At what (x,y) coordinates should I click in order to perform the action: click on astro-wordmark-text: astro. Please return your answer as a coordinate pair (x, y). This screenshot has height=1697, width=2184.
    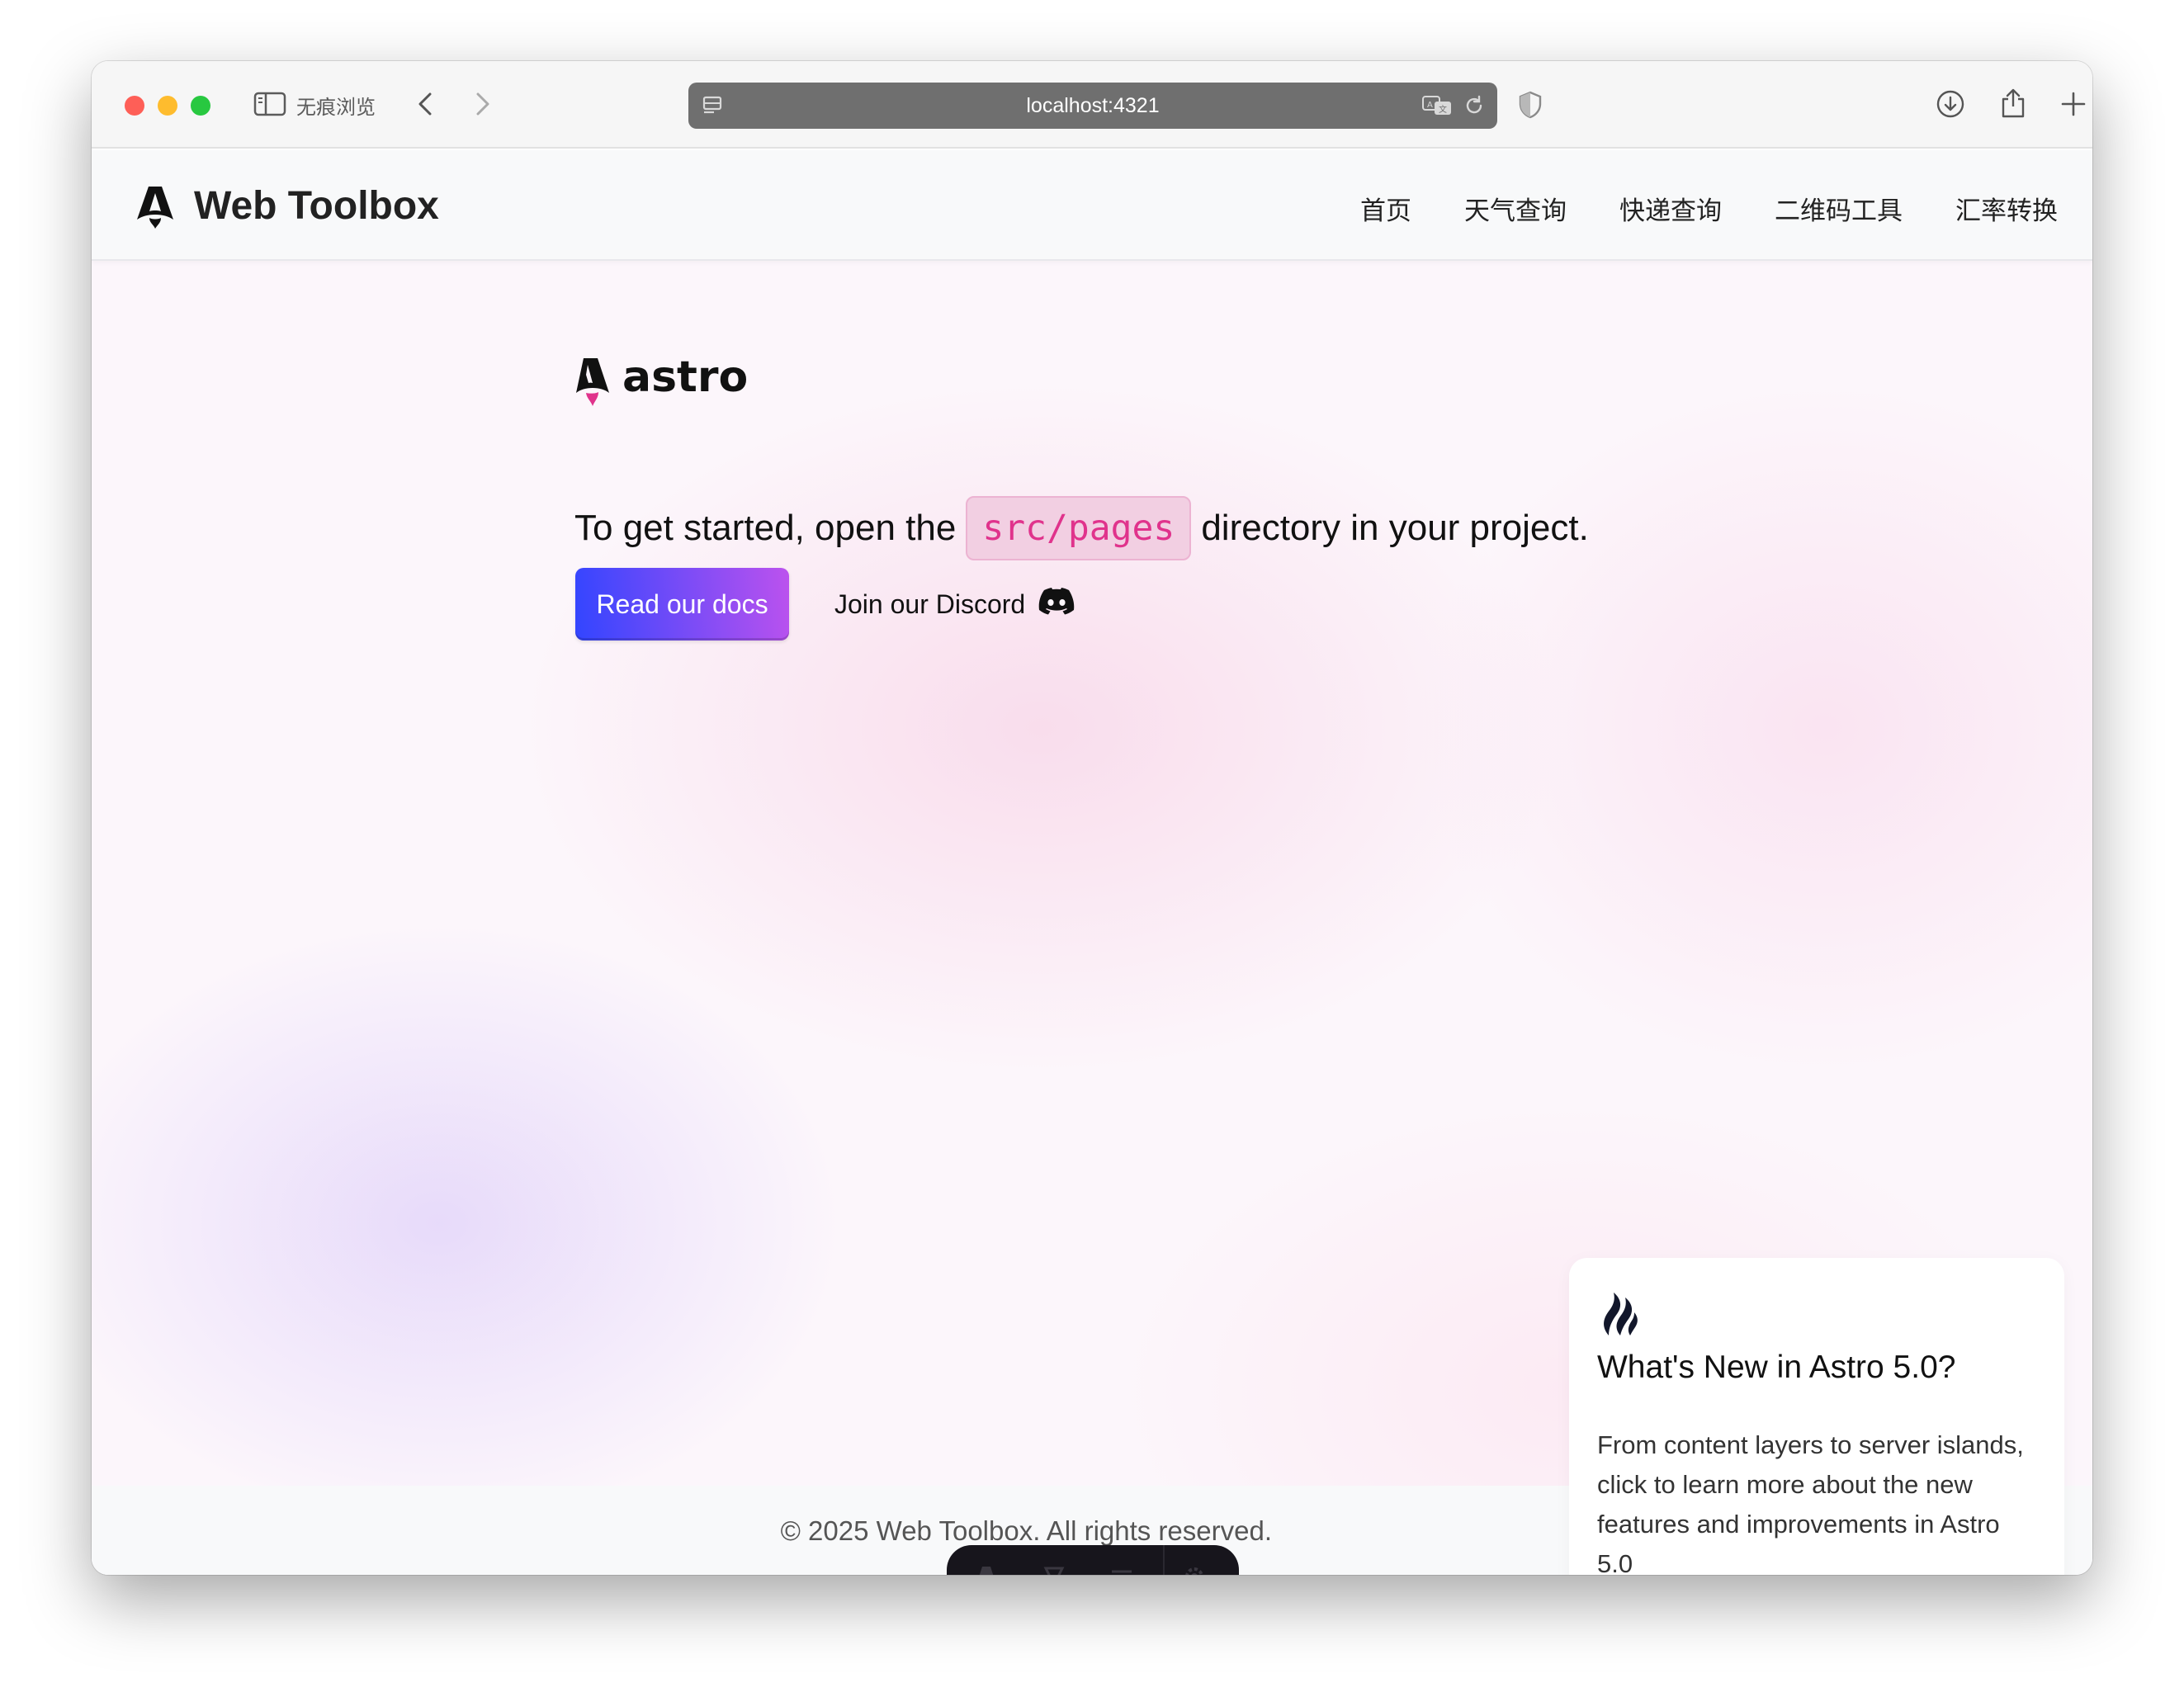
    Looking at the image, I should click on (685, 379).